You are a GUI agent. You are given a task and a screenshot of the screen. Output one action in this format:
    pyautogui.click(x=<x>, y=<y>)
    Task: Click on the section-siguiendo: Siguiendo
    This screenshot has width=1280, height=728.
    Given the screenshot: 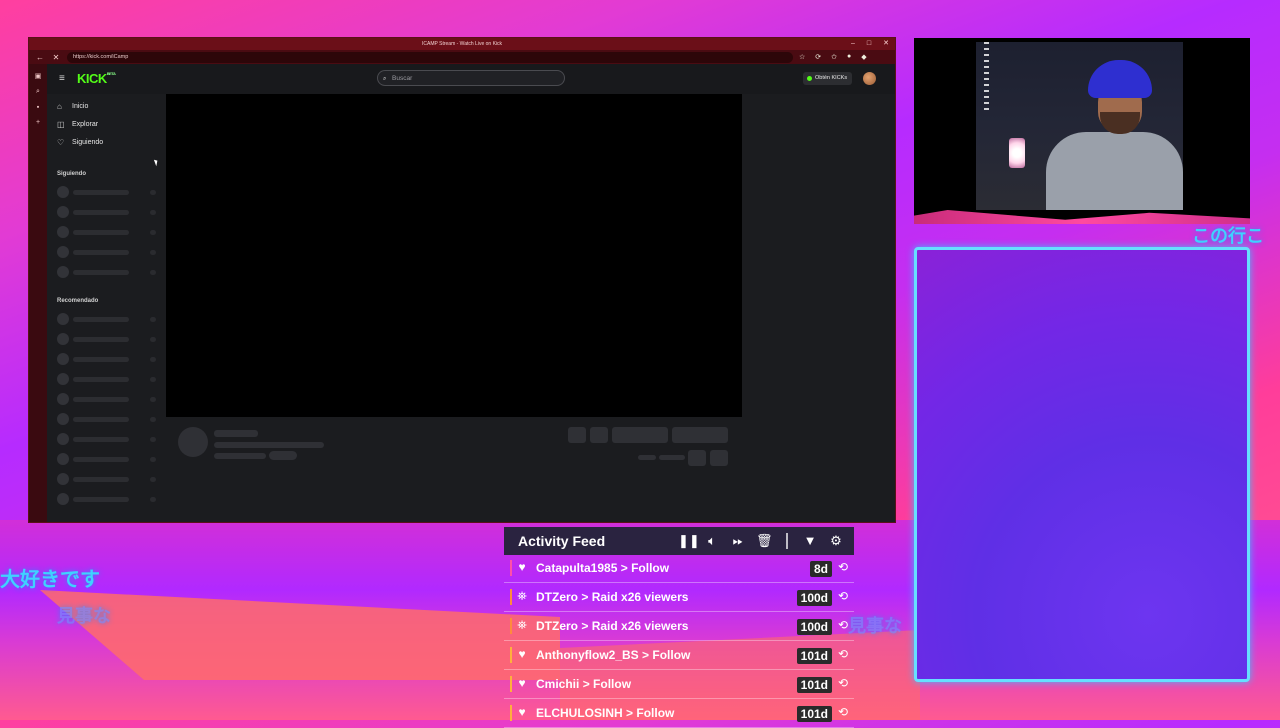 What is the action you would take?
    pyautogui.click(x=71, y=174)
    